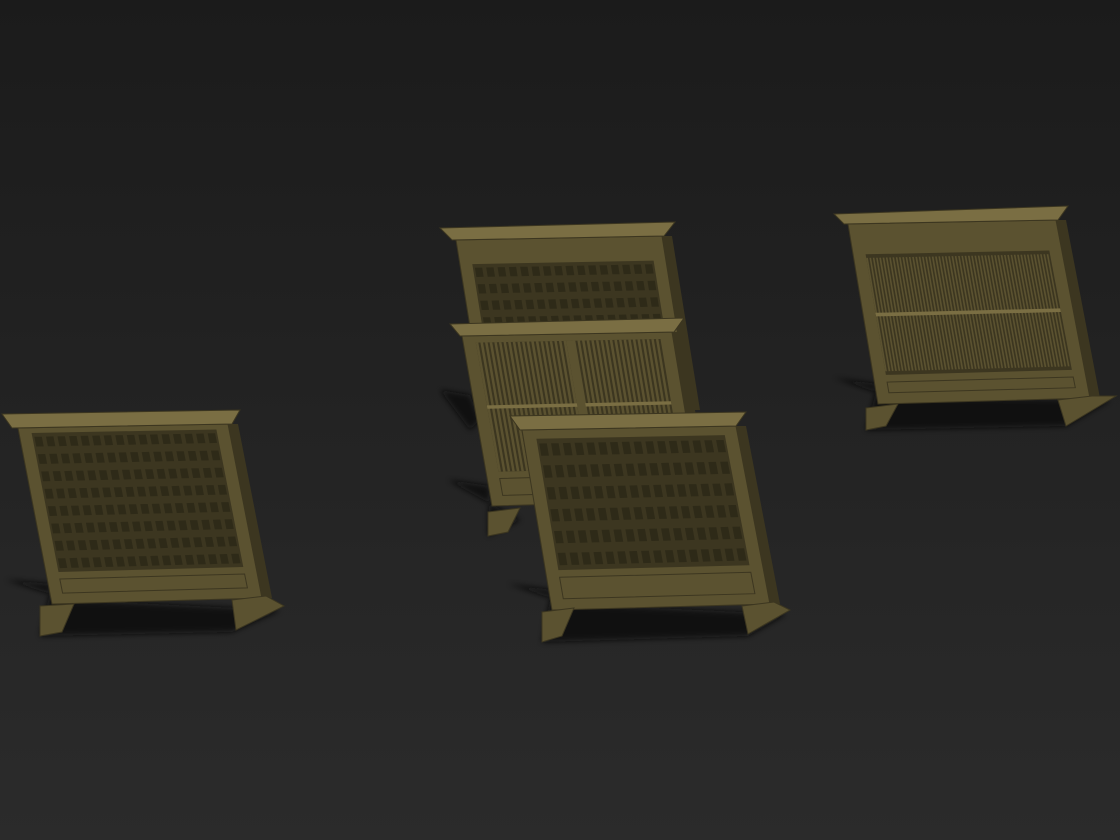 The image size is (1120, 840). I want to click on screen-lattice-left, so click(143, 523).